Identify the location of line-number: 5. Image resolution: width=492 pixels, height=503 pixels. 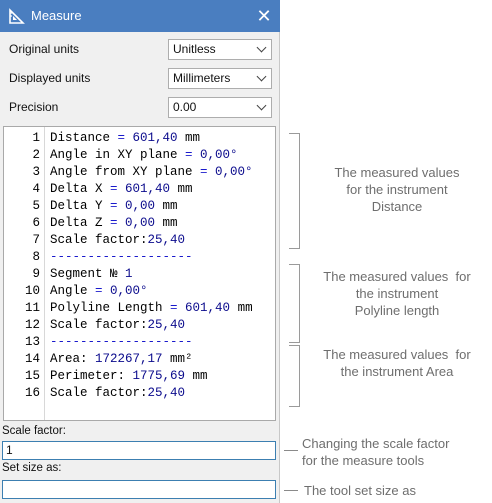
(36, 206).